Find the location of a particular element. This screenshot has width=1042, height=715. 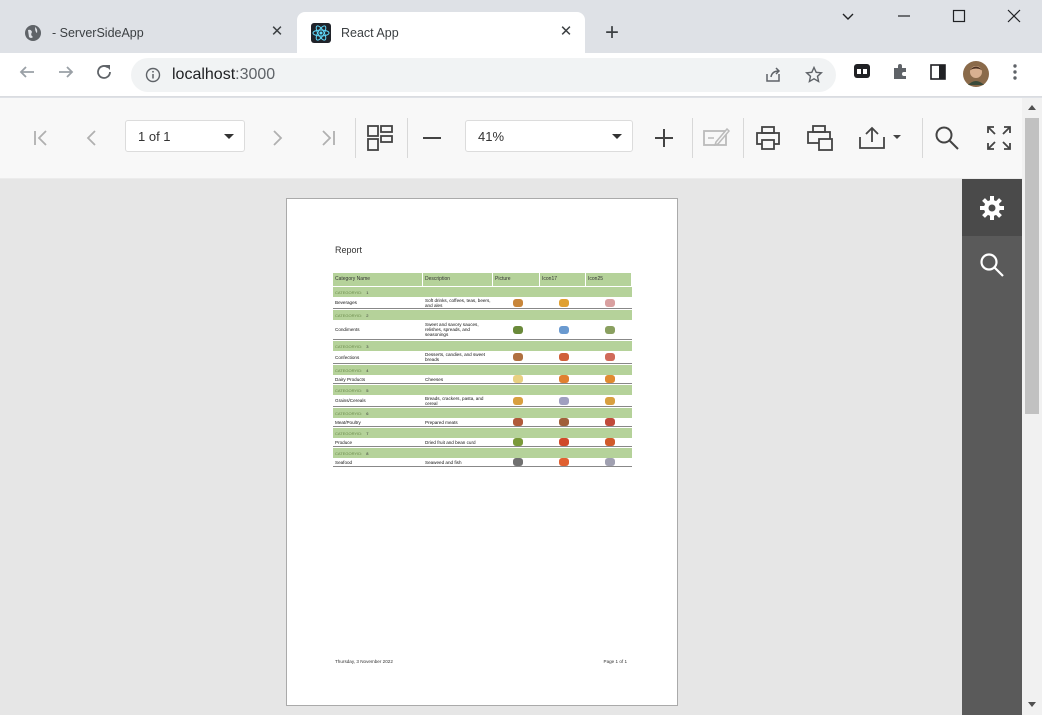

tab-title: React App is located at coordinates (370, 32).